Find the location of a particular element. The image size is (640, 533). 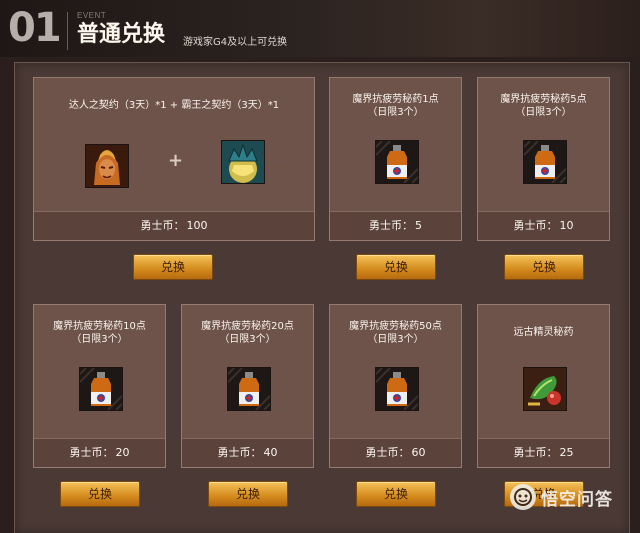

exchange-card-potion-50: 魔界抗疲劳秘药50点 （日限3个） 勇士币： 60 is located at coordinates (395, 386).